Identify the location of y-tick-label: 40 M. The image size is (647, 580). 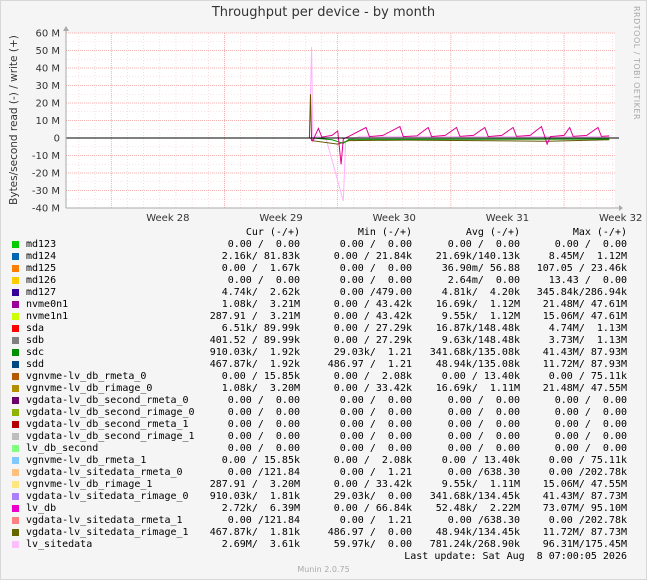
(47, 69).